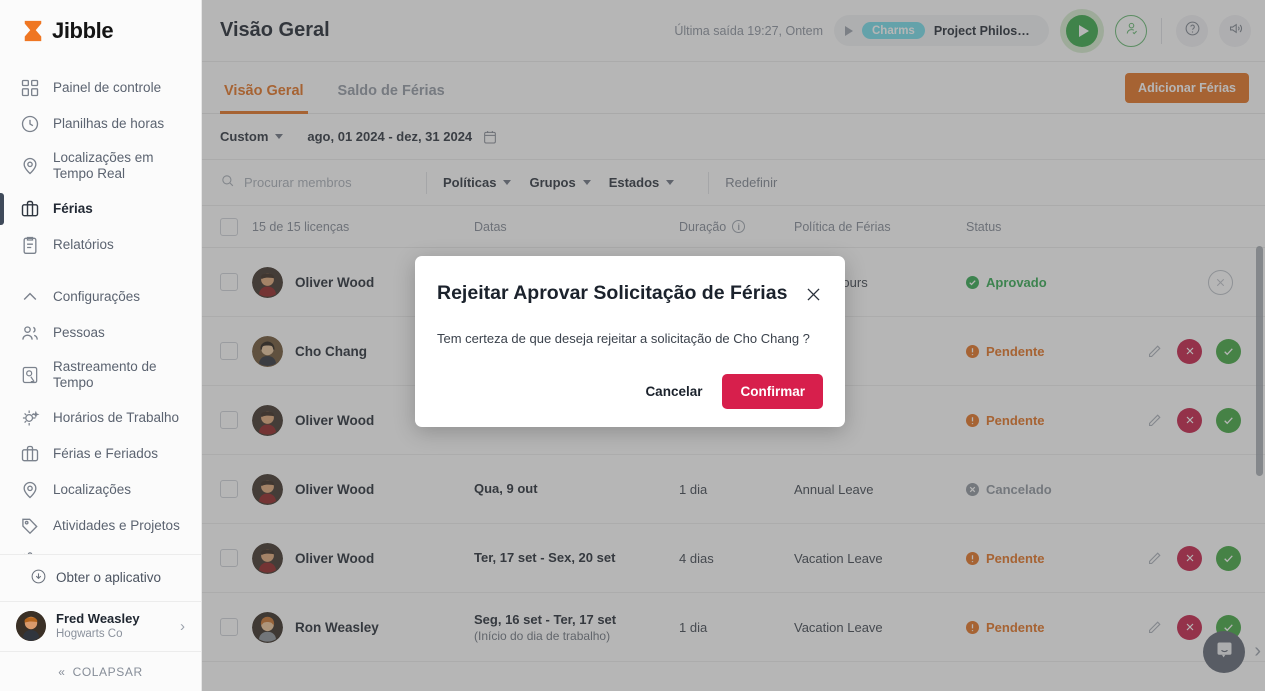 Image resolution: width=1265 pixels, height=691 pixels. I want to click on sidebar-item-label: Férias, so click(73, 208).